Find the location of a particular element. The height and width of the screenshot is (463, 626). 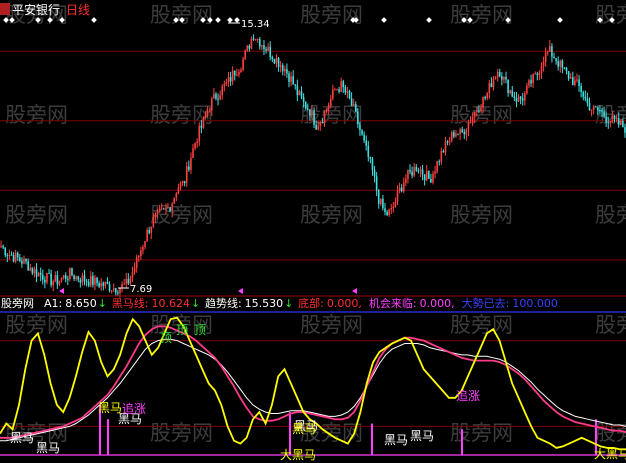

signal-annotation: 大黑马 is located at coordinates (298, 455).